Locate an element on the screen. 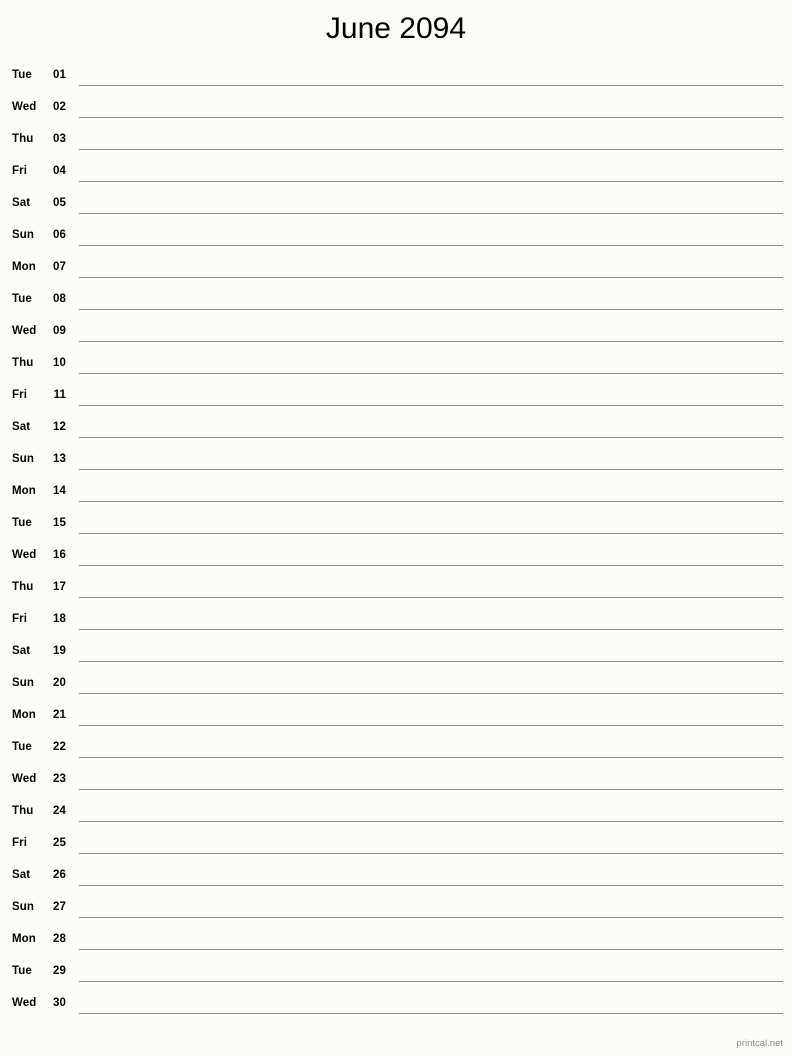  day-row: Sat 12 is located at coordinates (396, 429).